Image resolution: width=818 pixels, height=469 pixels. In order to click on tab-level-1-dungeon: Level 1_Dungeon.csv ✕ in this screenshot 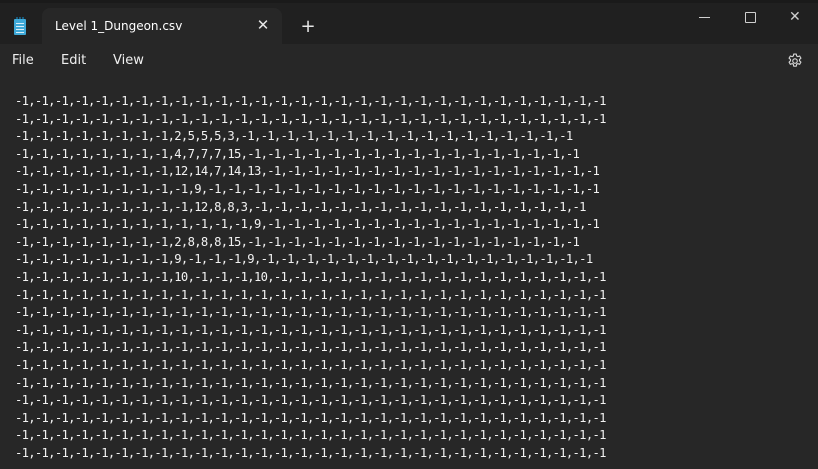, I will do `click(162, 26)`.